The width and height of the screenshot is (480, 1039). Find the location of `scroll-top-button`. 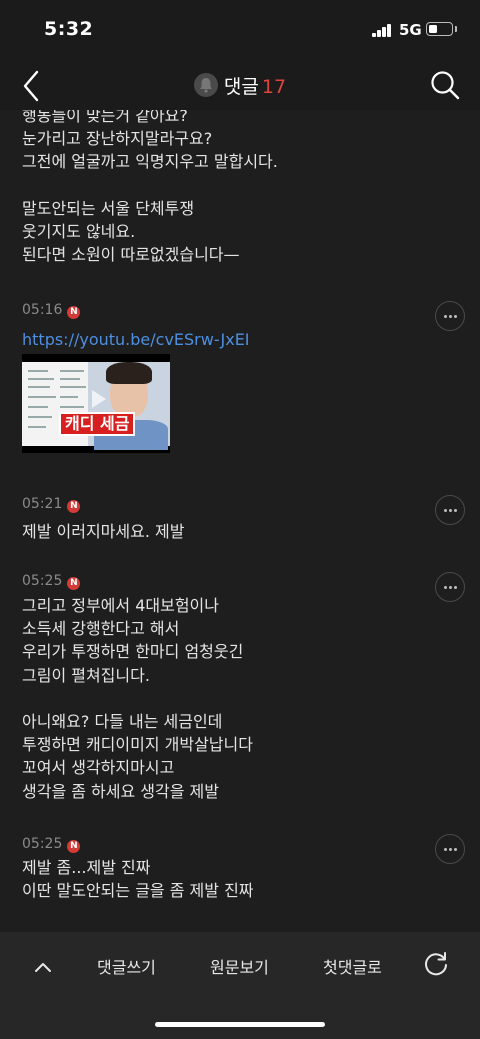

scroll-top-button is located at coordinates (43, 965).